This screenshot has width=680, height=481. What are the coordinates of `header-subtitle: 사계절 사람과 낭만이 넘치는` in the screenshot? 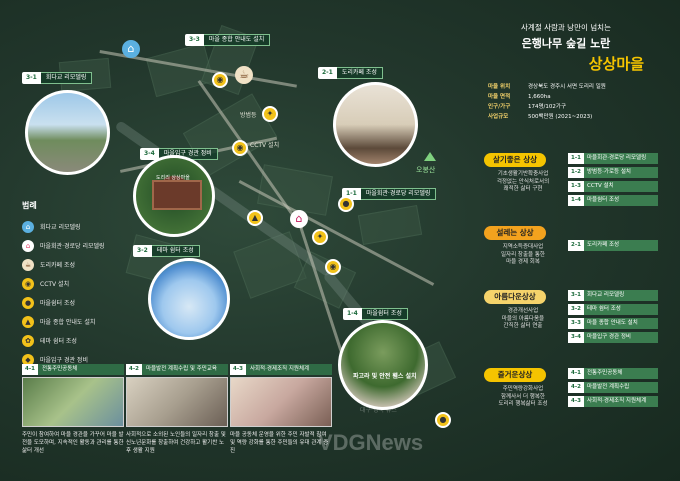 It's located at (566, 27).